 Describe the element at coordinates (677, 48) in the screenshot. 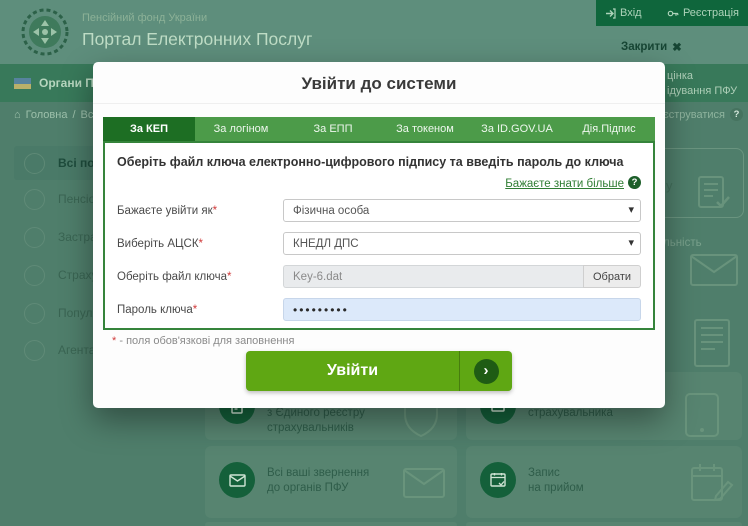

I see `close-icon: ✖` at that location.